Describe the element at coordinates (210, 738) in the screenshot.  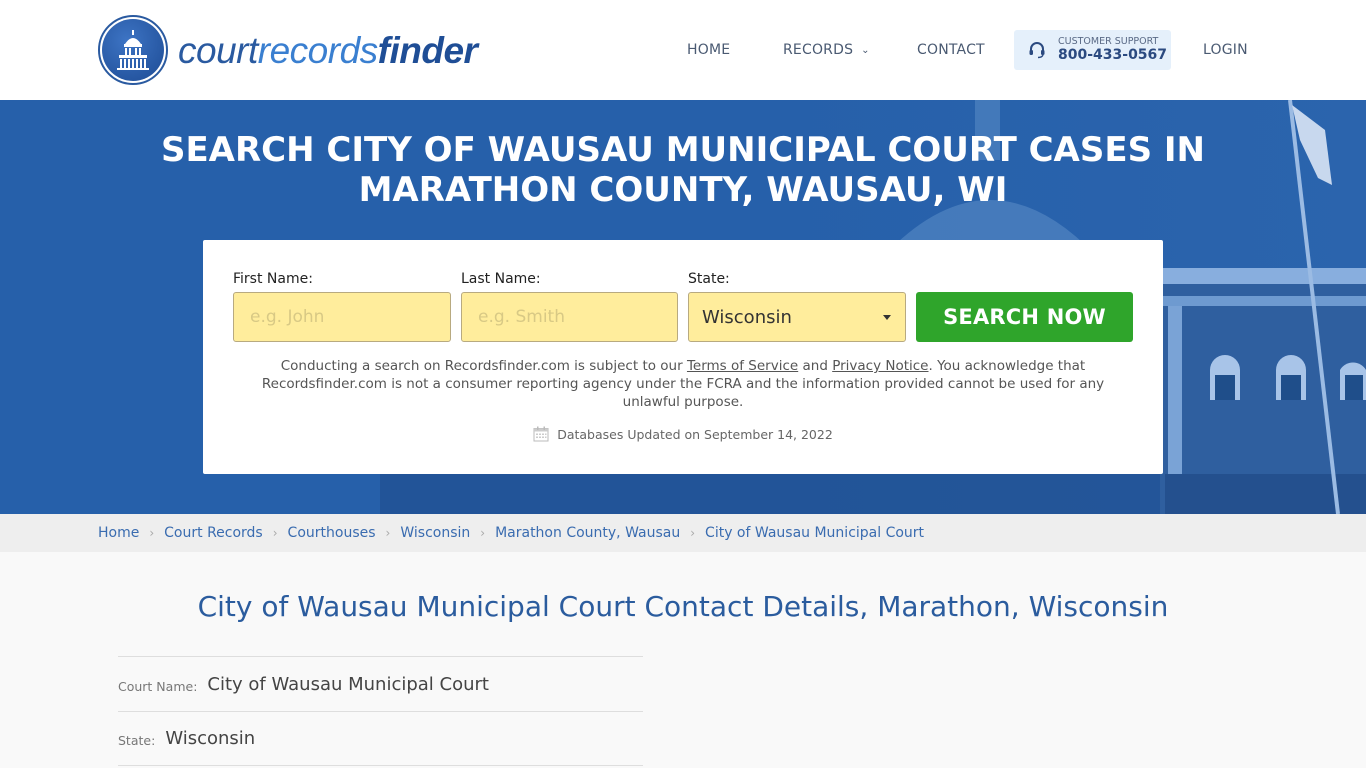
I see `detail-value: Wisconsin` at that location.